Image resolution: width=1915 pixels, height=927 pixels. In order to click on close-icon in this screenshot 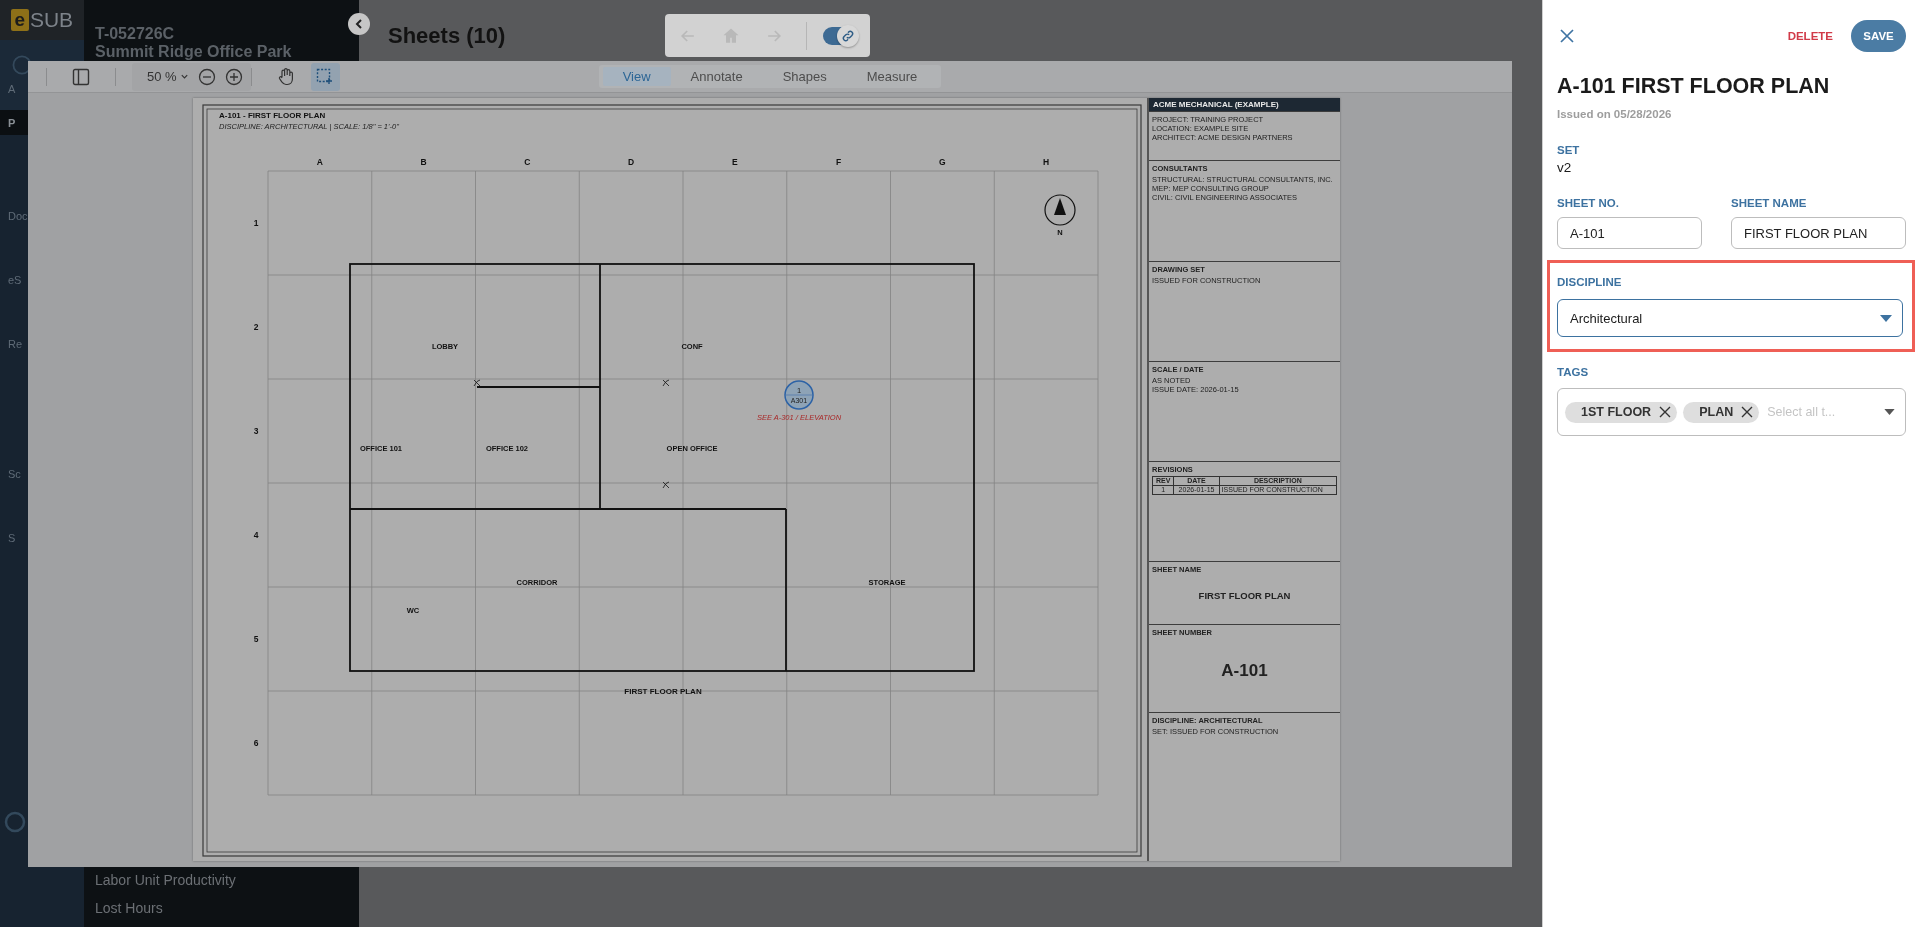, I will do `click(1567, 36)`.